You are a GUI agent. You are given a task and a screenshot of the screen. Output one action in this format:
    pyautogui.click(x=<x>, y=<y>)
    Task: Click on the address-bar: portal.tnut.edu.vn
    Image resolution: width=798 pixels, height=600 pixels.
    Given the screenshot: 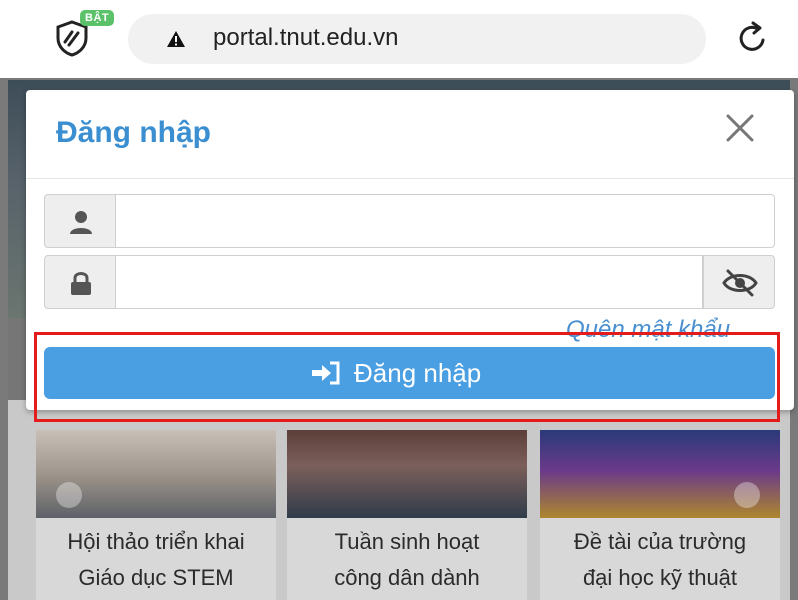 What is the action you would take?
    pyautogui.click(x=417, y=39)
    